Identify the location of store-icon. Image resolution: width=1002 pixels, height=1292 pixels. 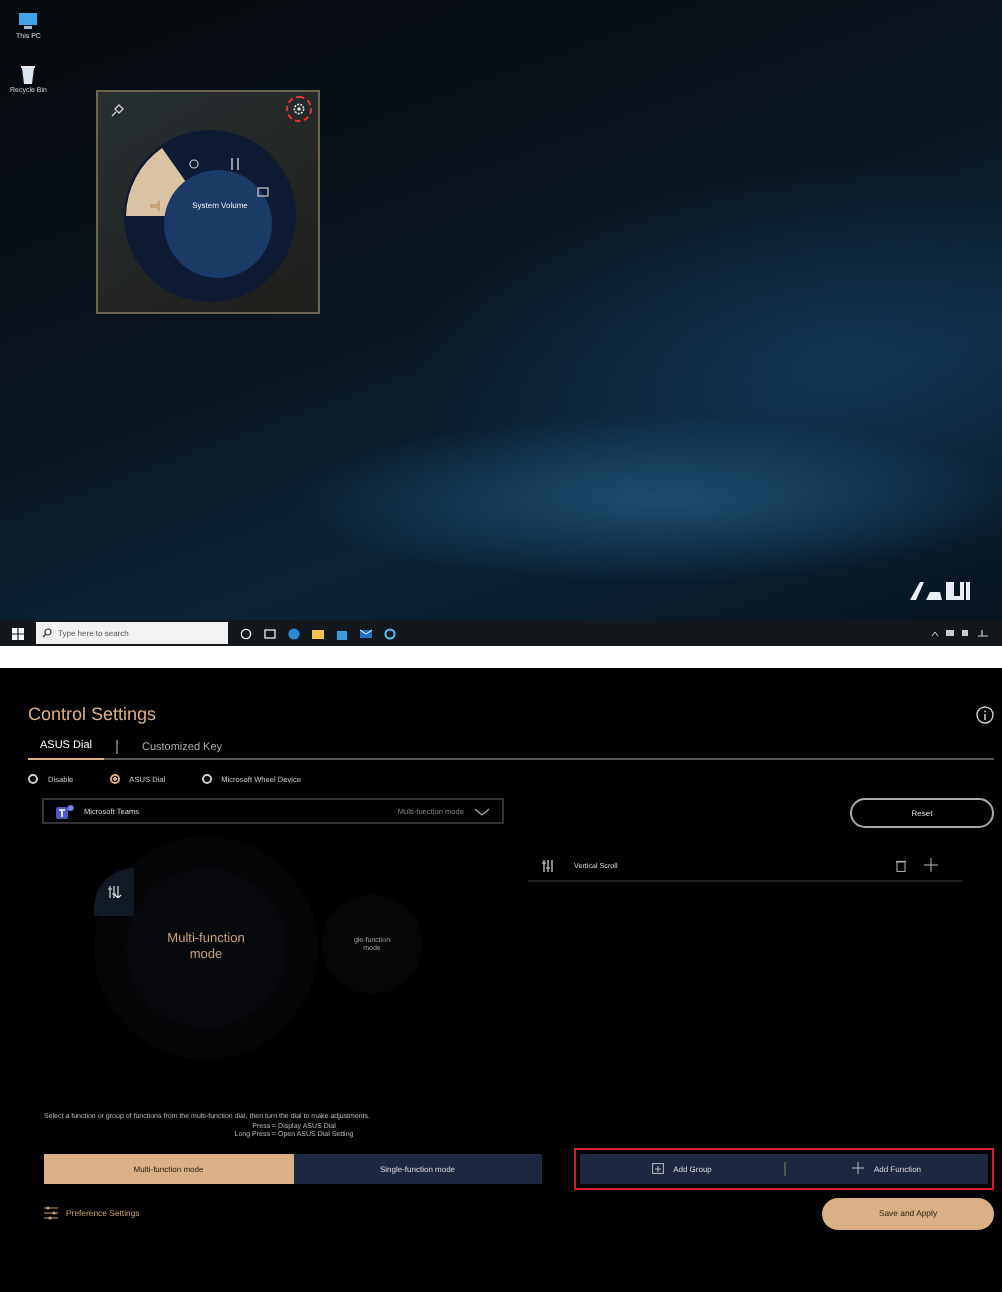
(342, 633).